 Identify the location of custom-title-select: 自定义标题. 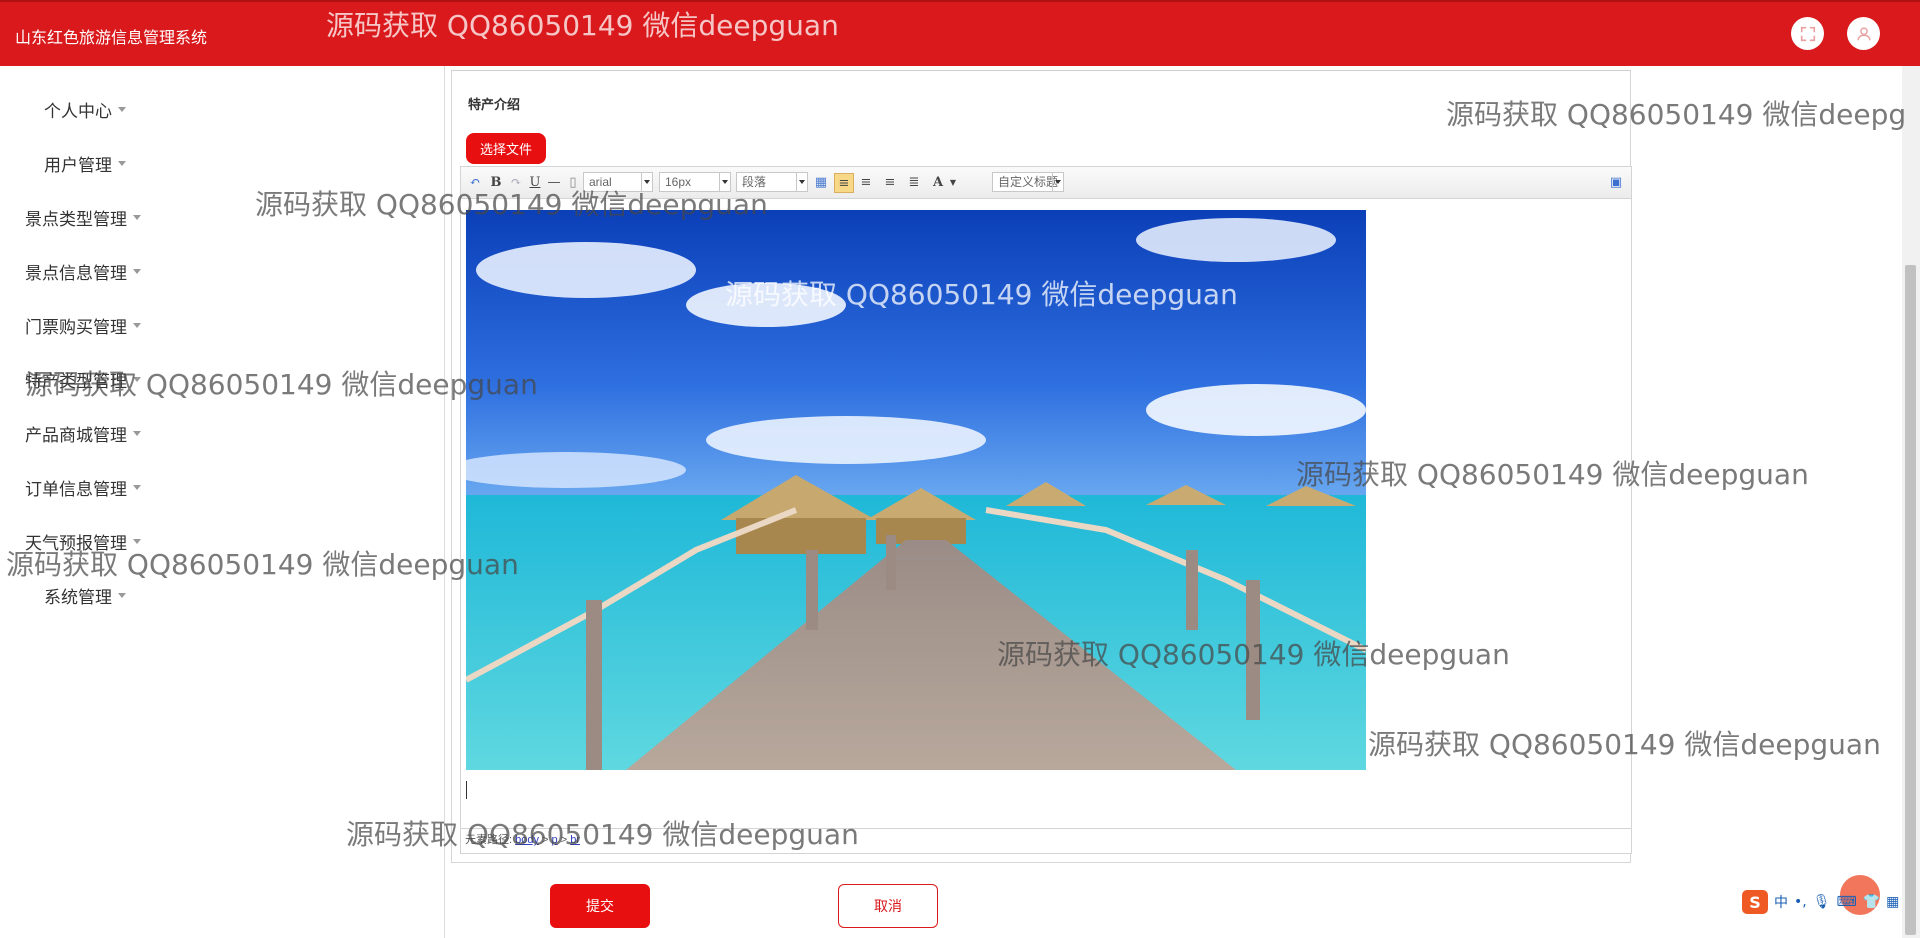
(1028, 182).